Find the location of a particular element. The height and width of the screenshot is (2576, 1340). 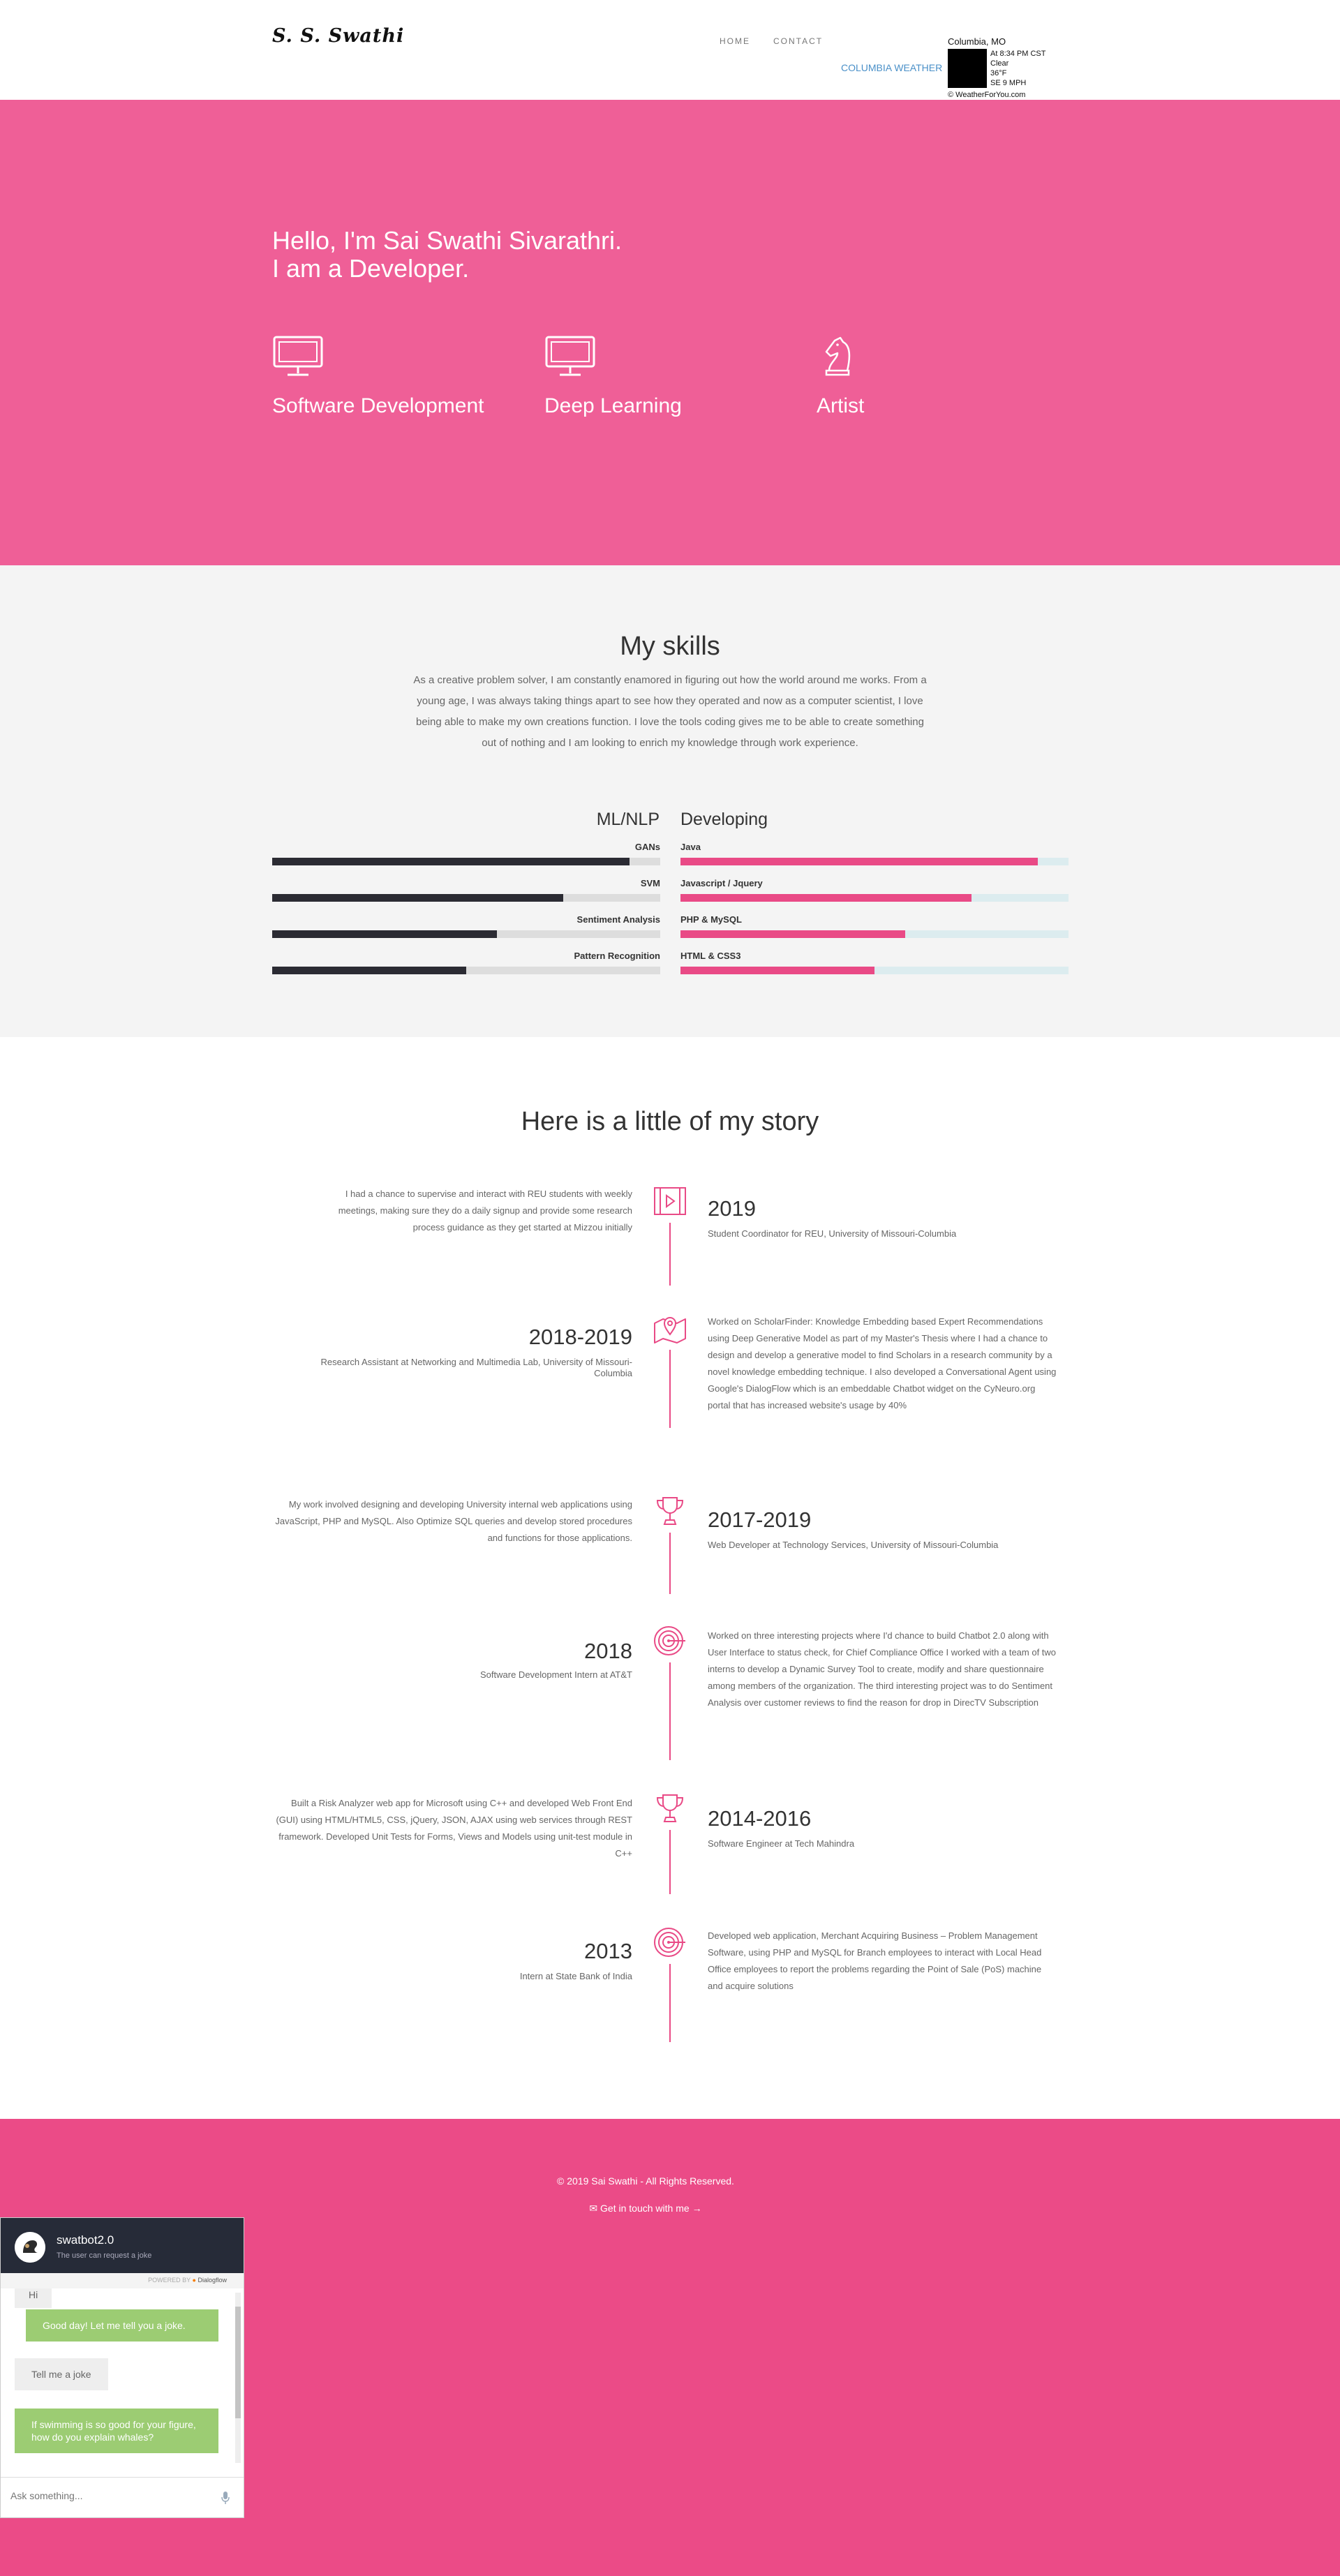

monitor-icon is located at coordinates (570, 356).